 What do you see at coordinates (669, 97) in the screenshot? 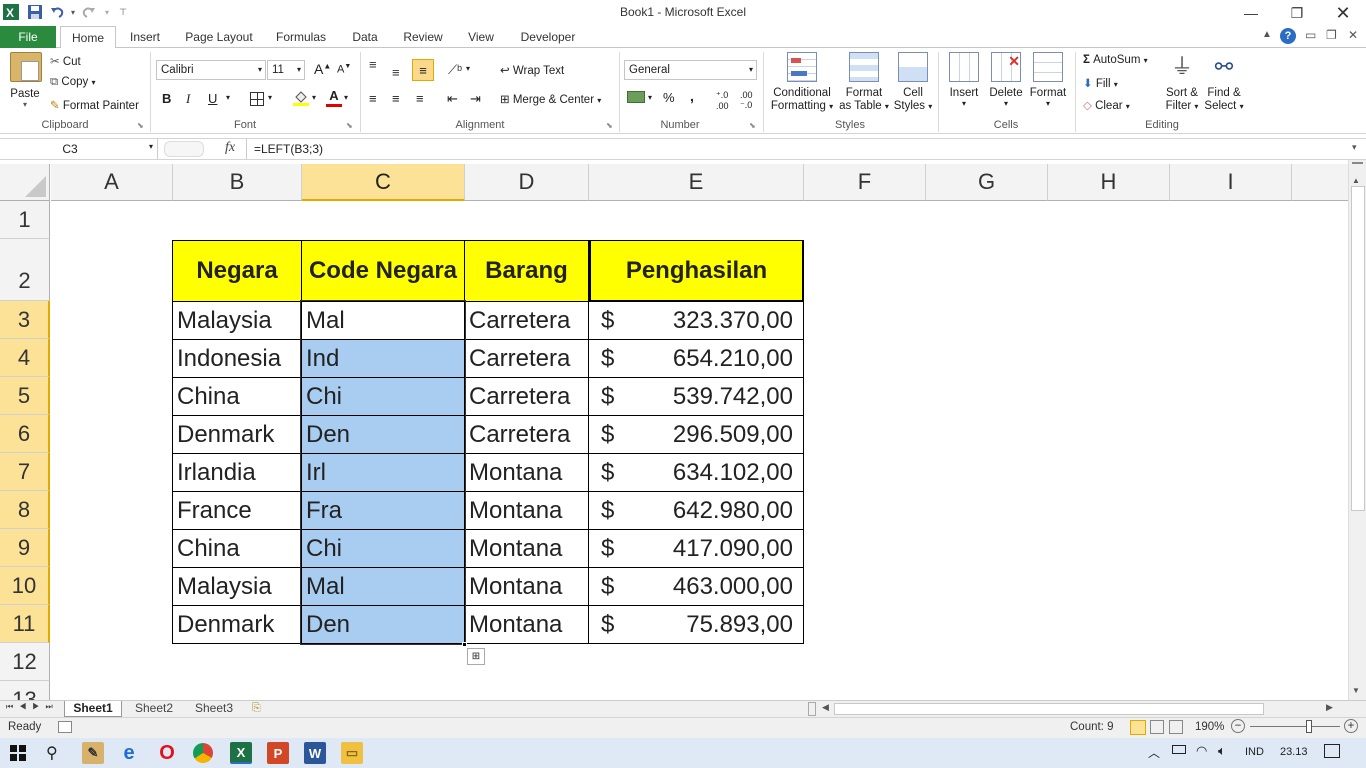
I see `percent-button: %` at bounding box center [669, 97].